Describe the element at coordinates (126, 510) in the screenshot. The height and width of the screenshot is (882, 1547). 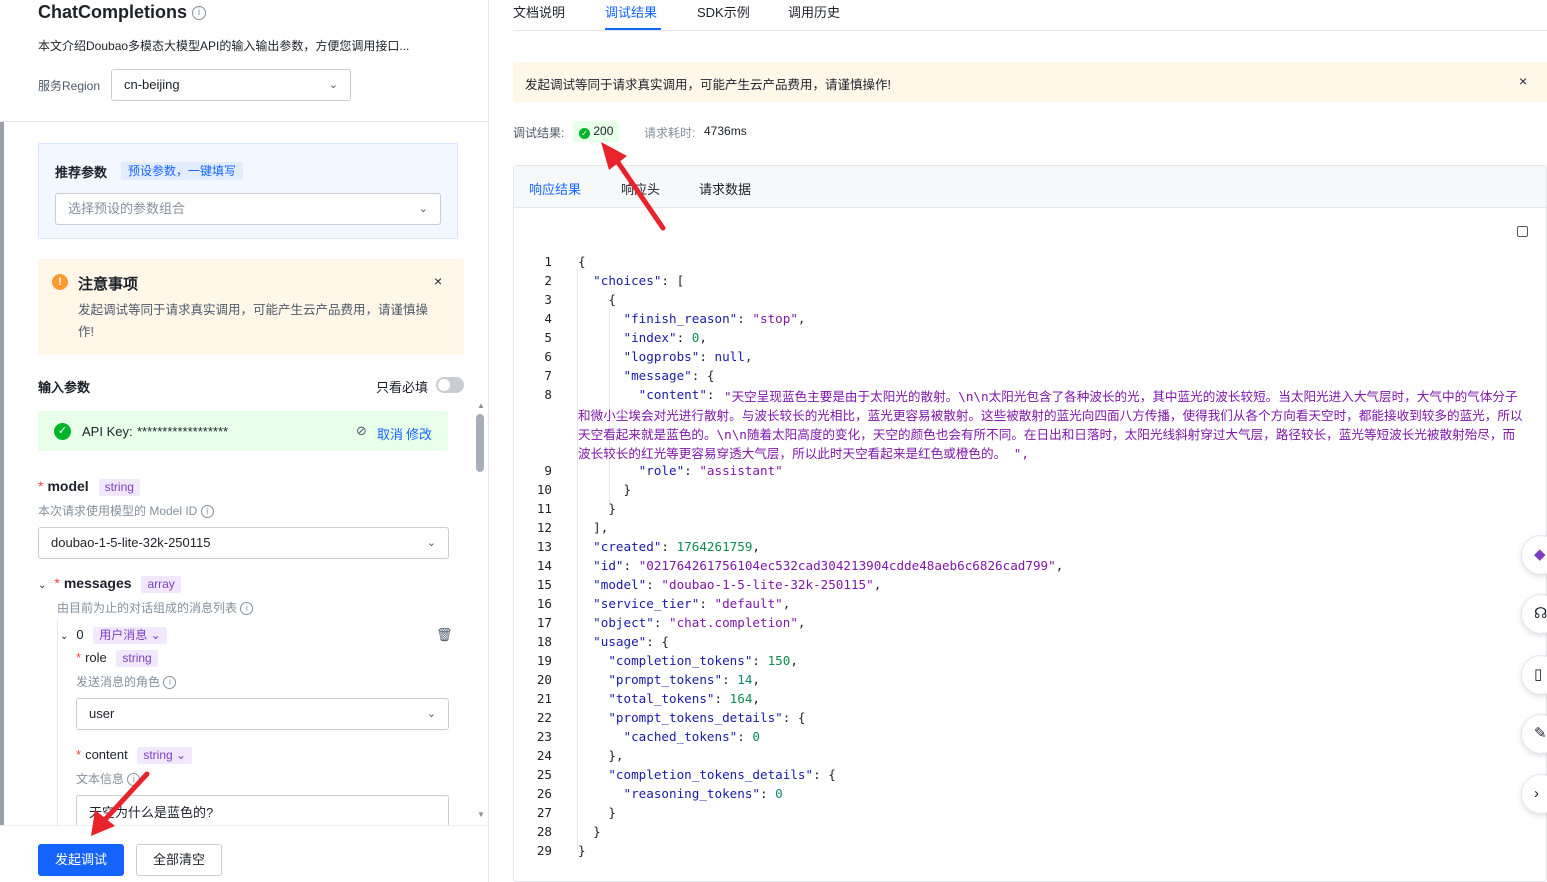
I see `model-desc: 本次请求使用模型的 Model ID i` at that location.